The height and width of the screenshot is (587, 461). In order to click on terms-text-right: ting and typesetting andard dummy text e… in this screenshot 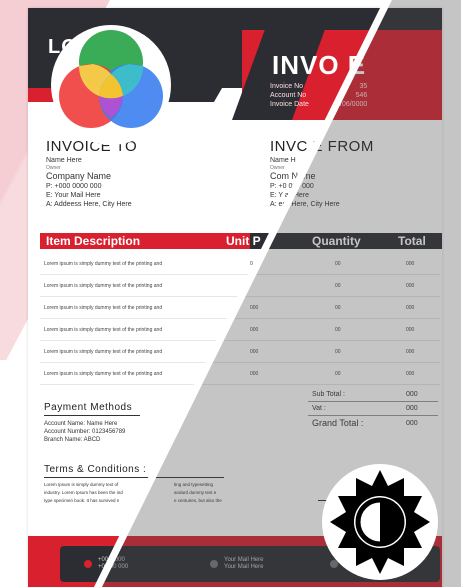, I will do `click(198, 493)`.